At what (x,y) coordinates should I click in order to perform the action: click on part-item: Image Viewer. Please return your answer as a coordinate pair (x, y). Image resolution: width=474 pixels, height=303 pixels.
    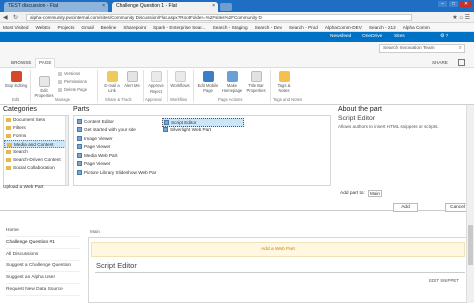
    Looking at the image, I should click on (94, 138).